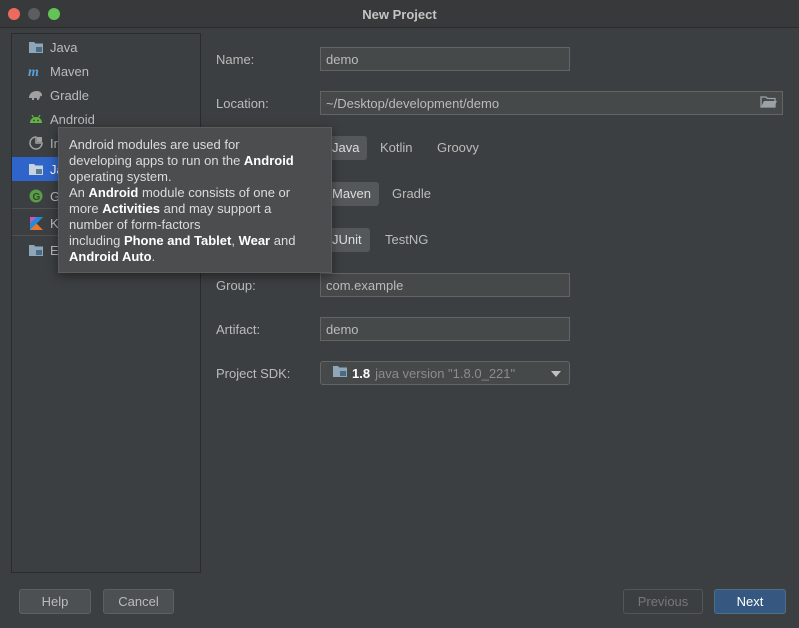 The height and width of the screenshot is (628, 799). Describe the element at coordinates (238, 329) in the screenshot. I see `artifact-label: Artifact:` at that location.